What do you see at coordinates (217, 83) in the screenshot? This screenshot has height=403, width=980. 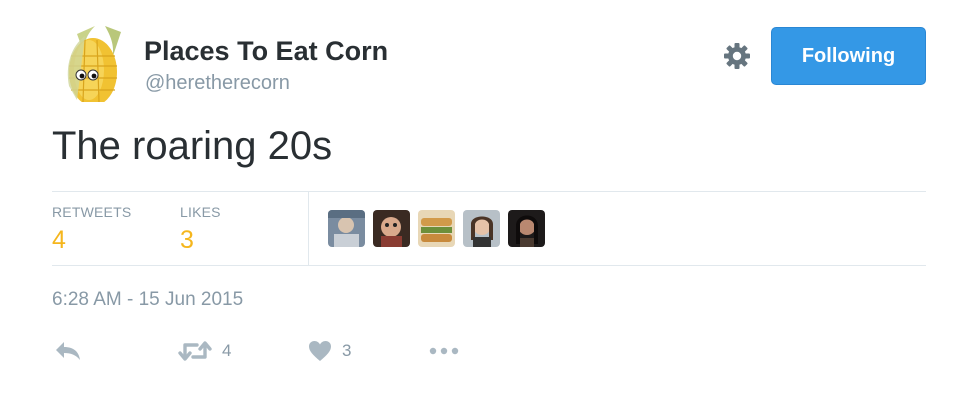 I see `user-handle: @heretherecorn` at bounding box center [217, 83].